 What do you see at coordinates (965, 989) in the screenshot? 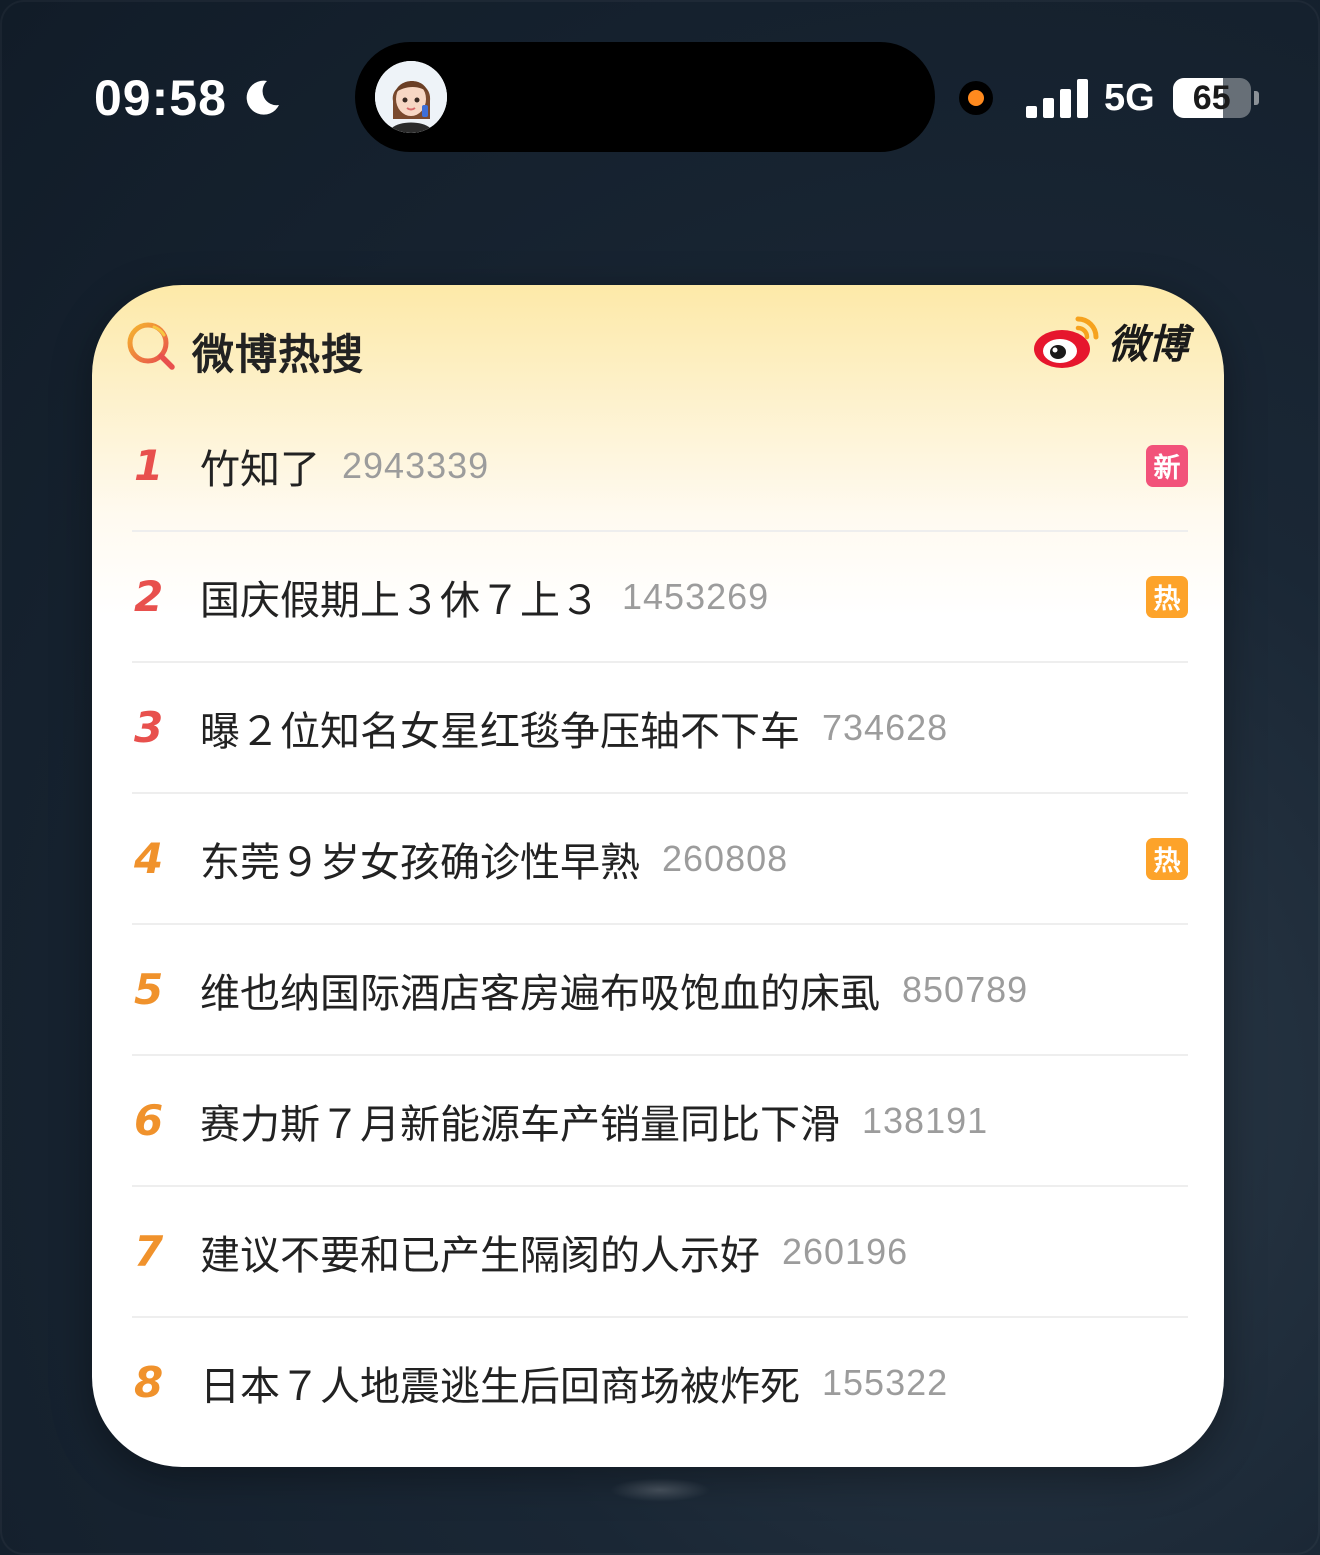
I see `heat-count: 850789` at bounding box center [965, 989].